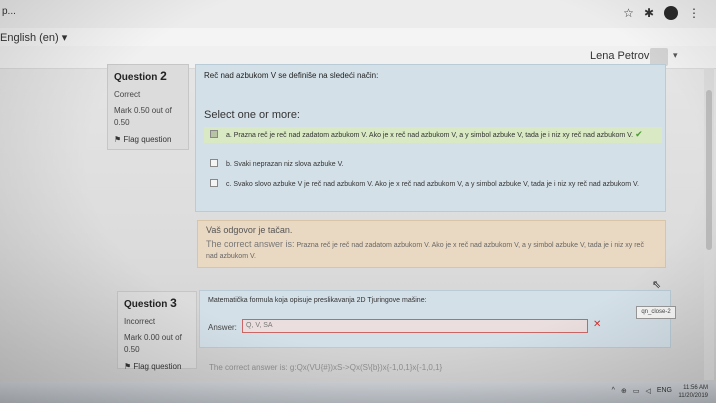  I want to click on question3-flag: ⚑ Flag question, so click(157, 366).